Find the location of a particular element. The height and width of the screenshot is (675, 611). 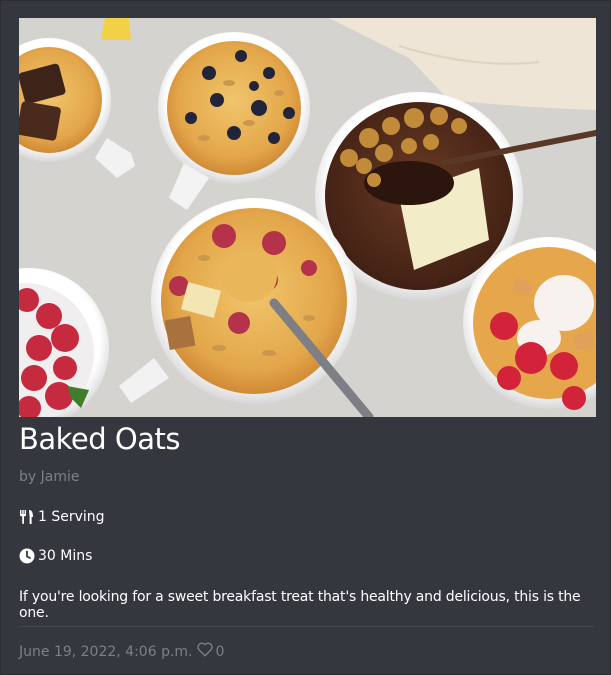

recipe-title: Baked Oats is located at coordinates (99, 439).